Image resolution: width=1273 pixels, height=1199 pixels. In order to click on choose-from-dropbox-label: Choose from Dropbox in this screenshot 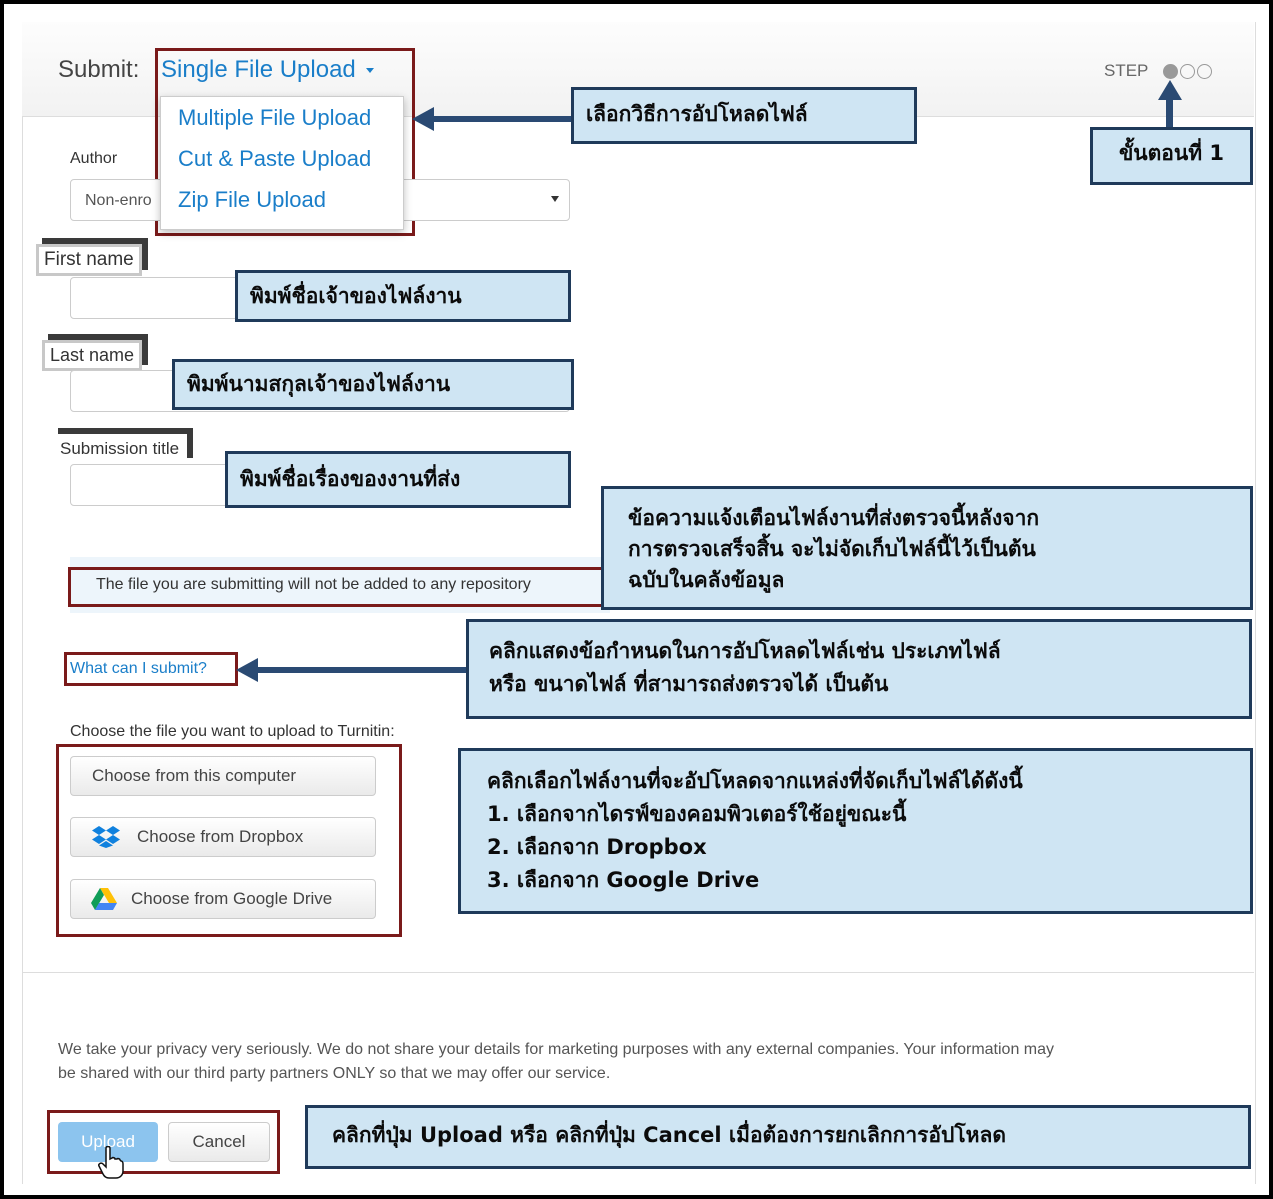, I will do `click(220, 836)`.